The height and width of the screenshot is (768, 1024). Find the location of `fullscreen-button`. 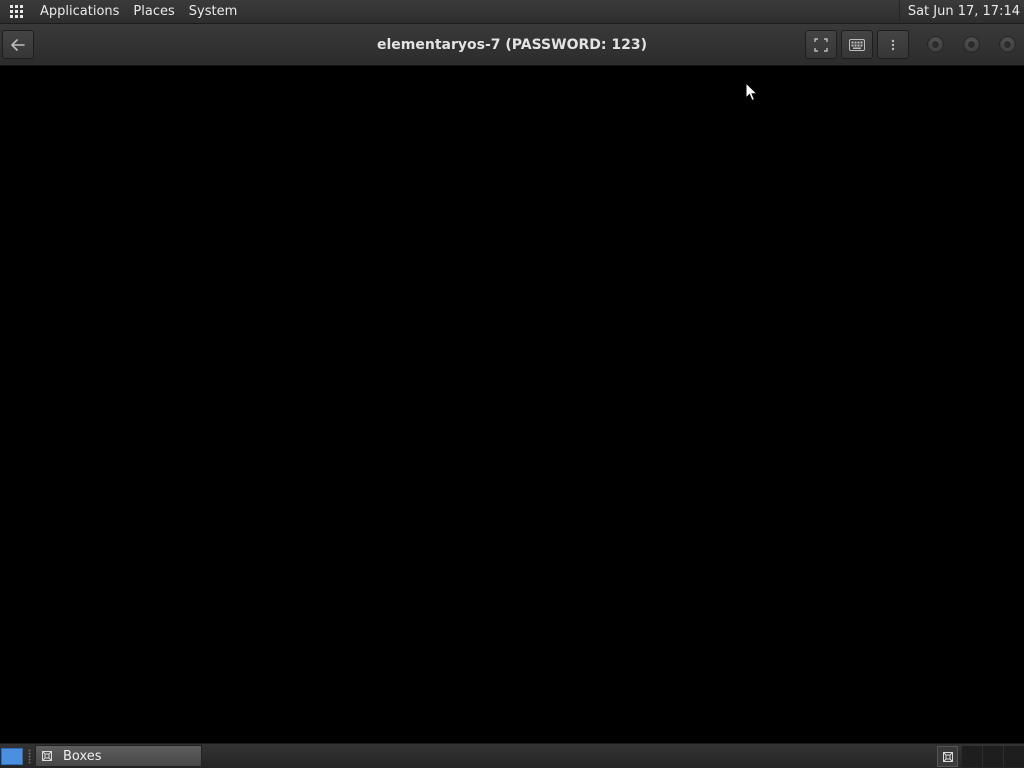

fullscreen-button is located at coordinates (821, 44).